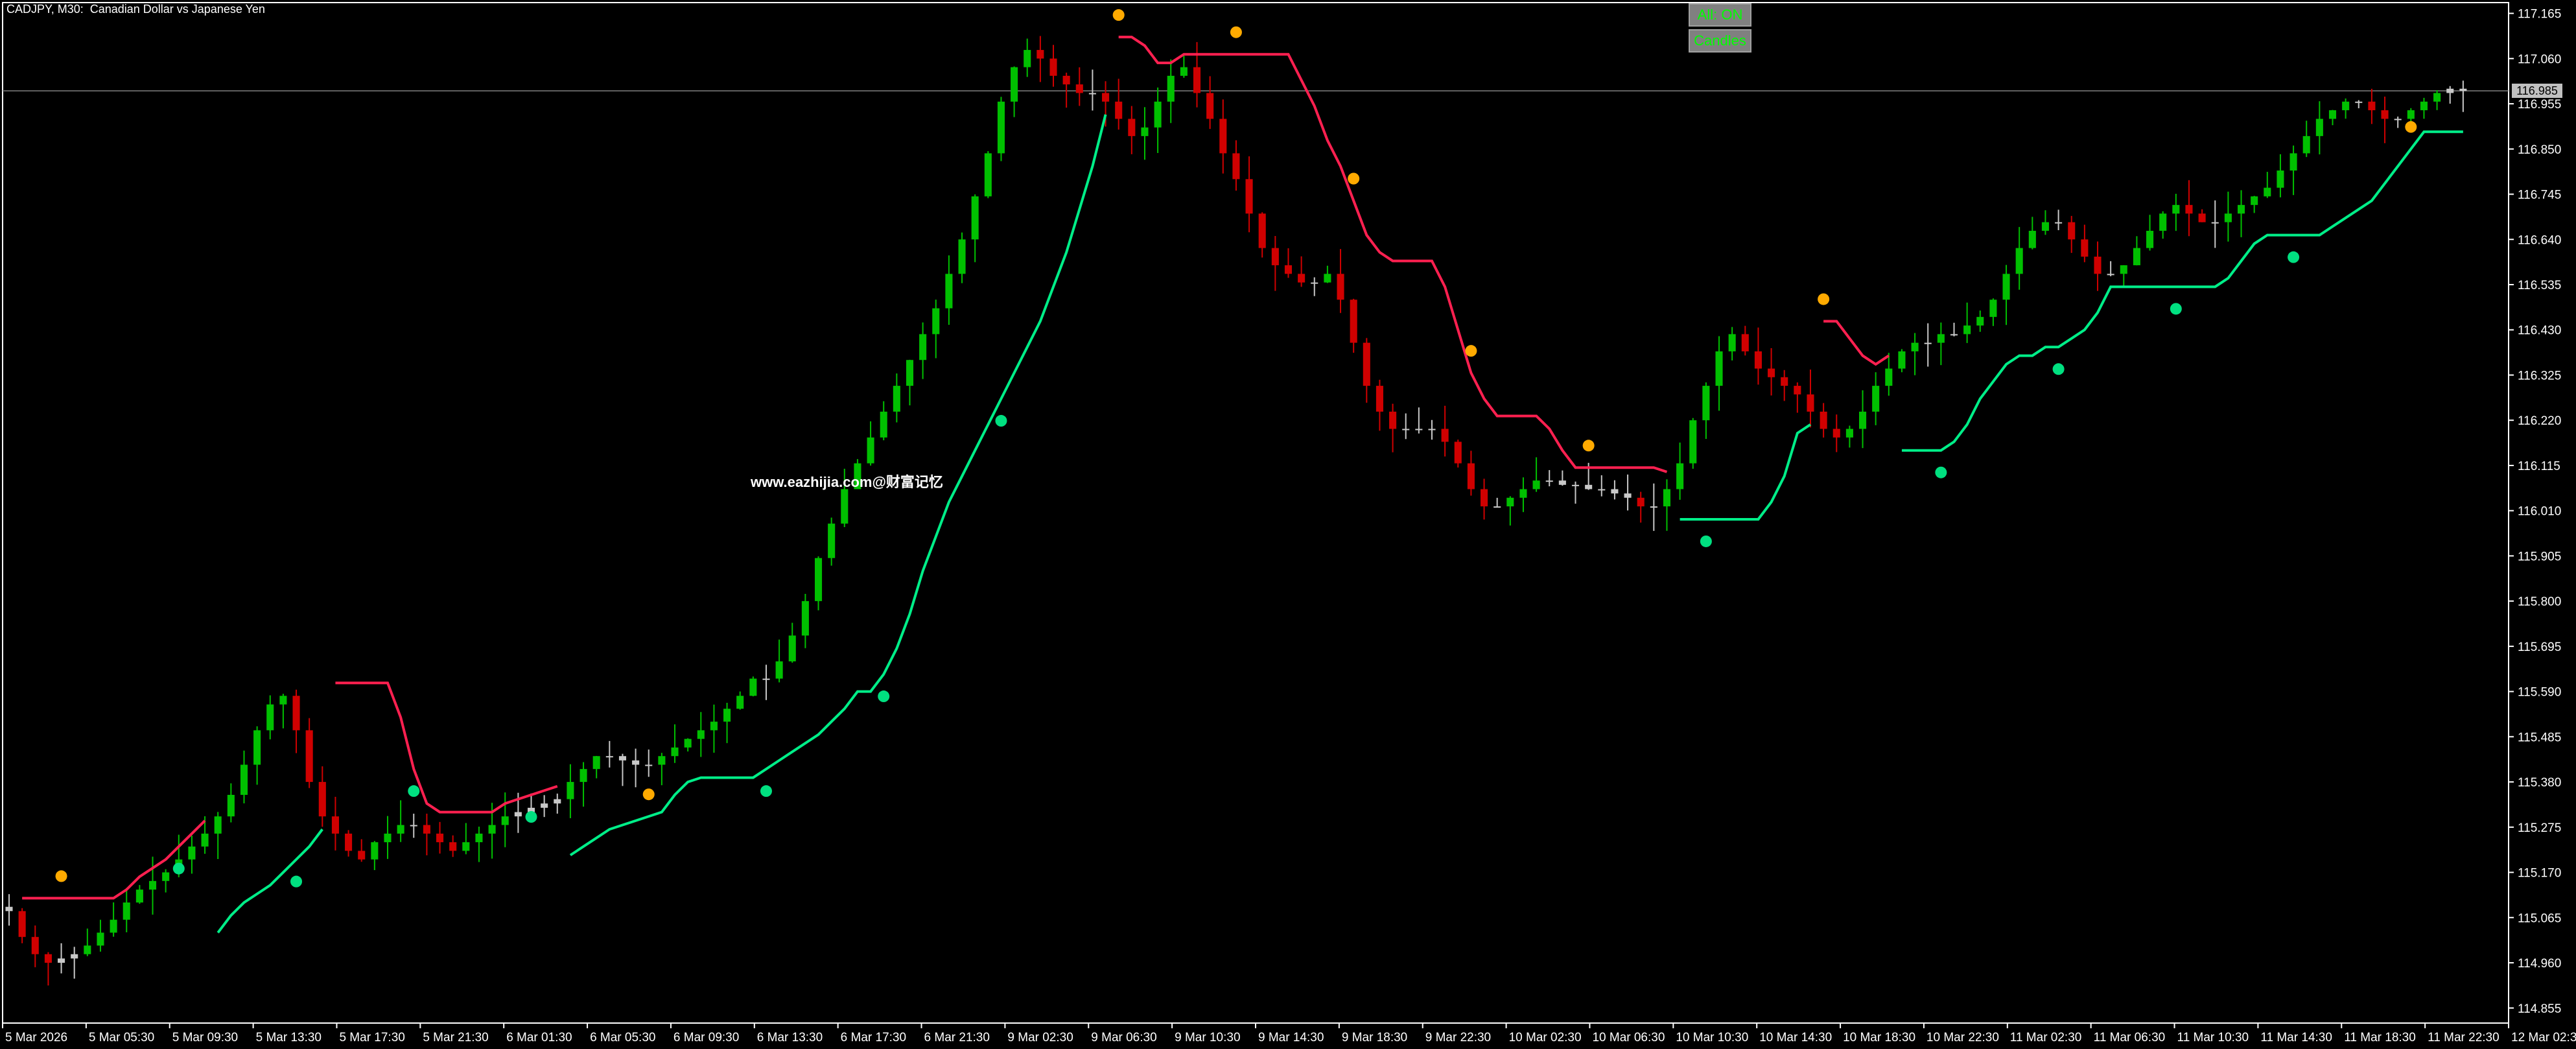  Describe the element at coordinates (2539, 874) in the screenshot. I see `y-tick-label: 115.170` at that location.